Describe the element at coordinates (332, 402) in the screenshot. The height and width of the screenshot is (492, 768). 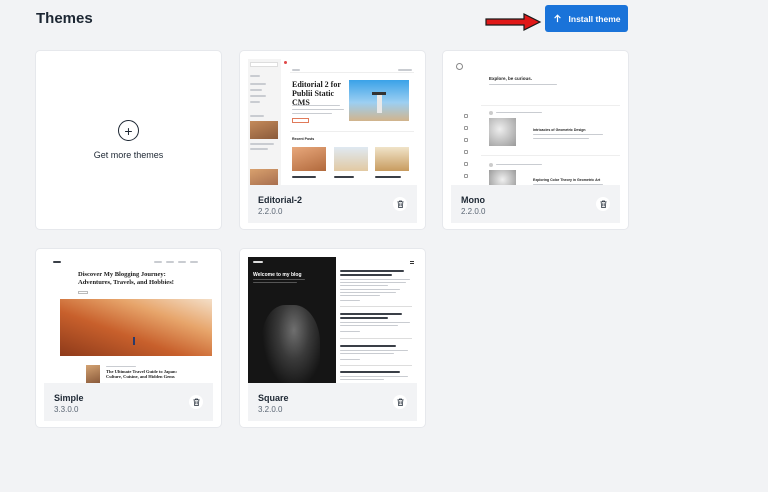
I see `theme-info: Square 3.2.0.0` at that location.